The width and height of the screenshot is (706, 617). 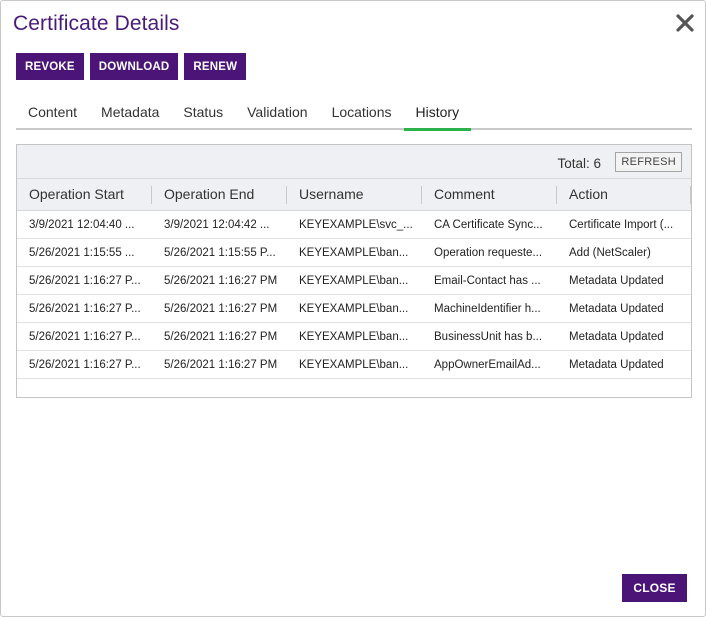 What do you see at coordinates (648, 162) in the screenshot?
I see `refresh-button: REFRESH` at bounding box center [648, 162].